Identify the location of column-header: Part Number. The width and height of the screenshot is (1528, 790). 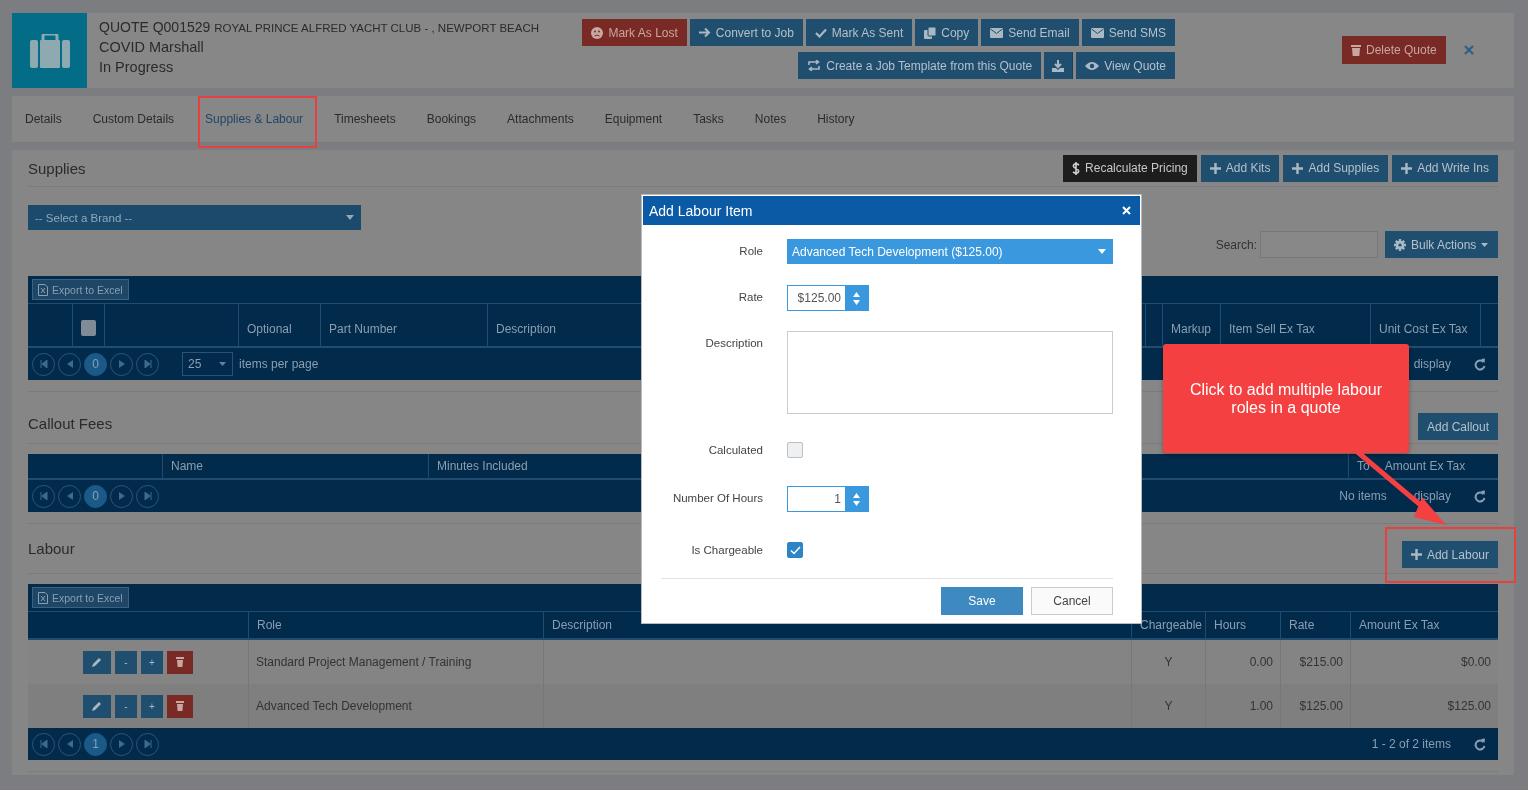
(363, 329).